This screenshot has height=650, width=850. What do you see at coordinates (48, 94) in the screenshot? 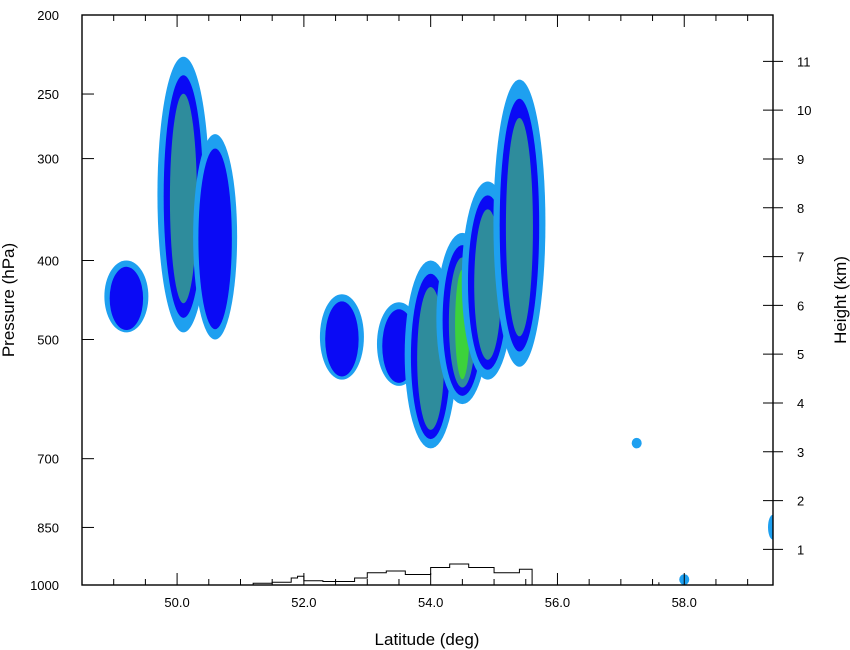
I see `y-left-tick-label: 250` at bounding box center [48, 94].